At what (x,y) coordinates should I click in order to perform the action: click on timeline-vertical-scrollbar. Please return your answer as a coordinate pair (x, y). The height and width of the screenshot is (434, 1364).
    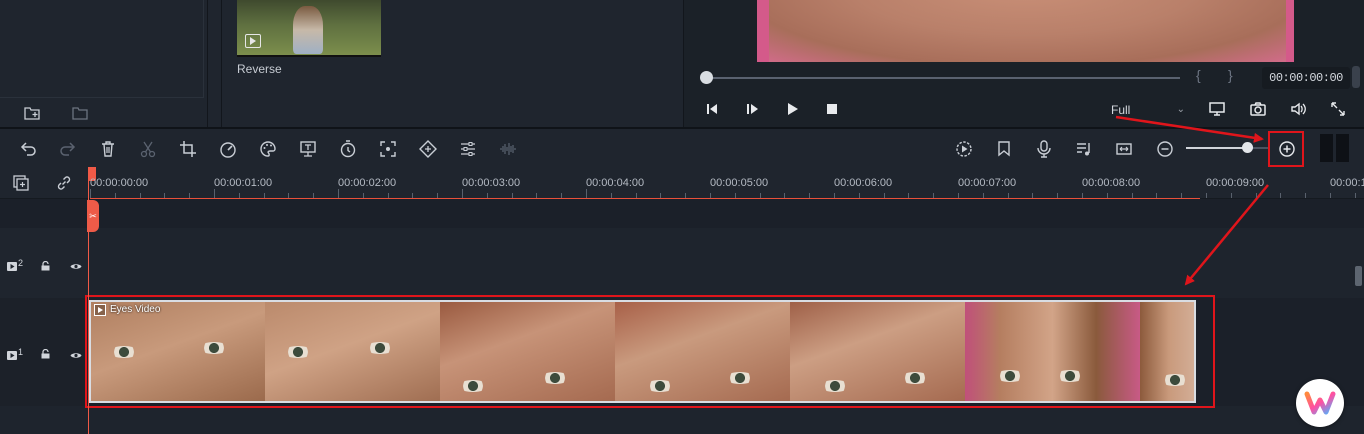
    Looking at the image, I should click on (1358, 276).